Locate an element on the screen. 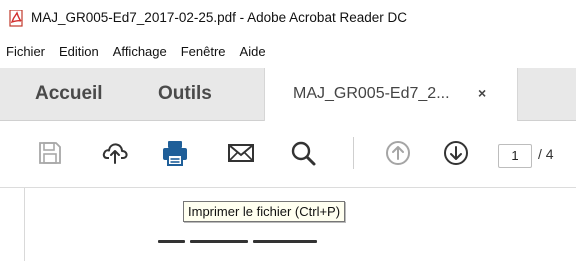 Image resolution: width=576 pixels, height=261 pixels. tab-close-icon: × is located at coordinates (482, 93).